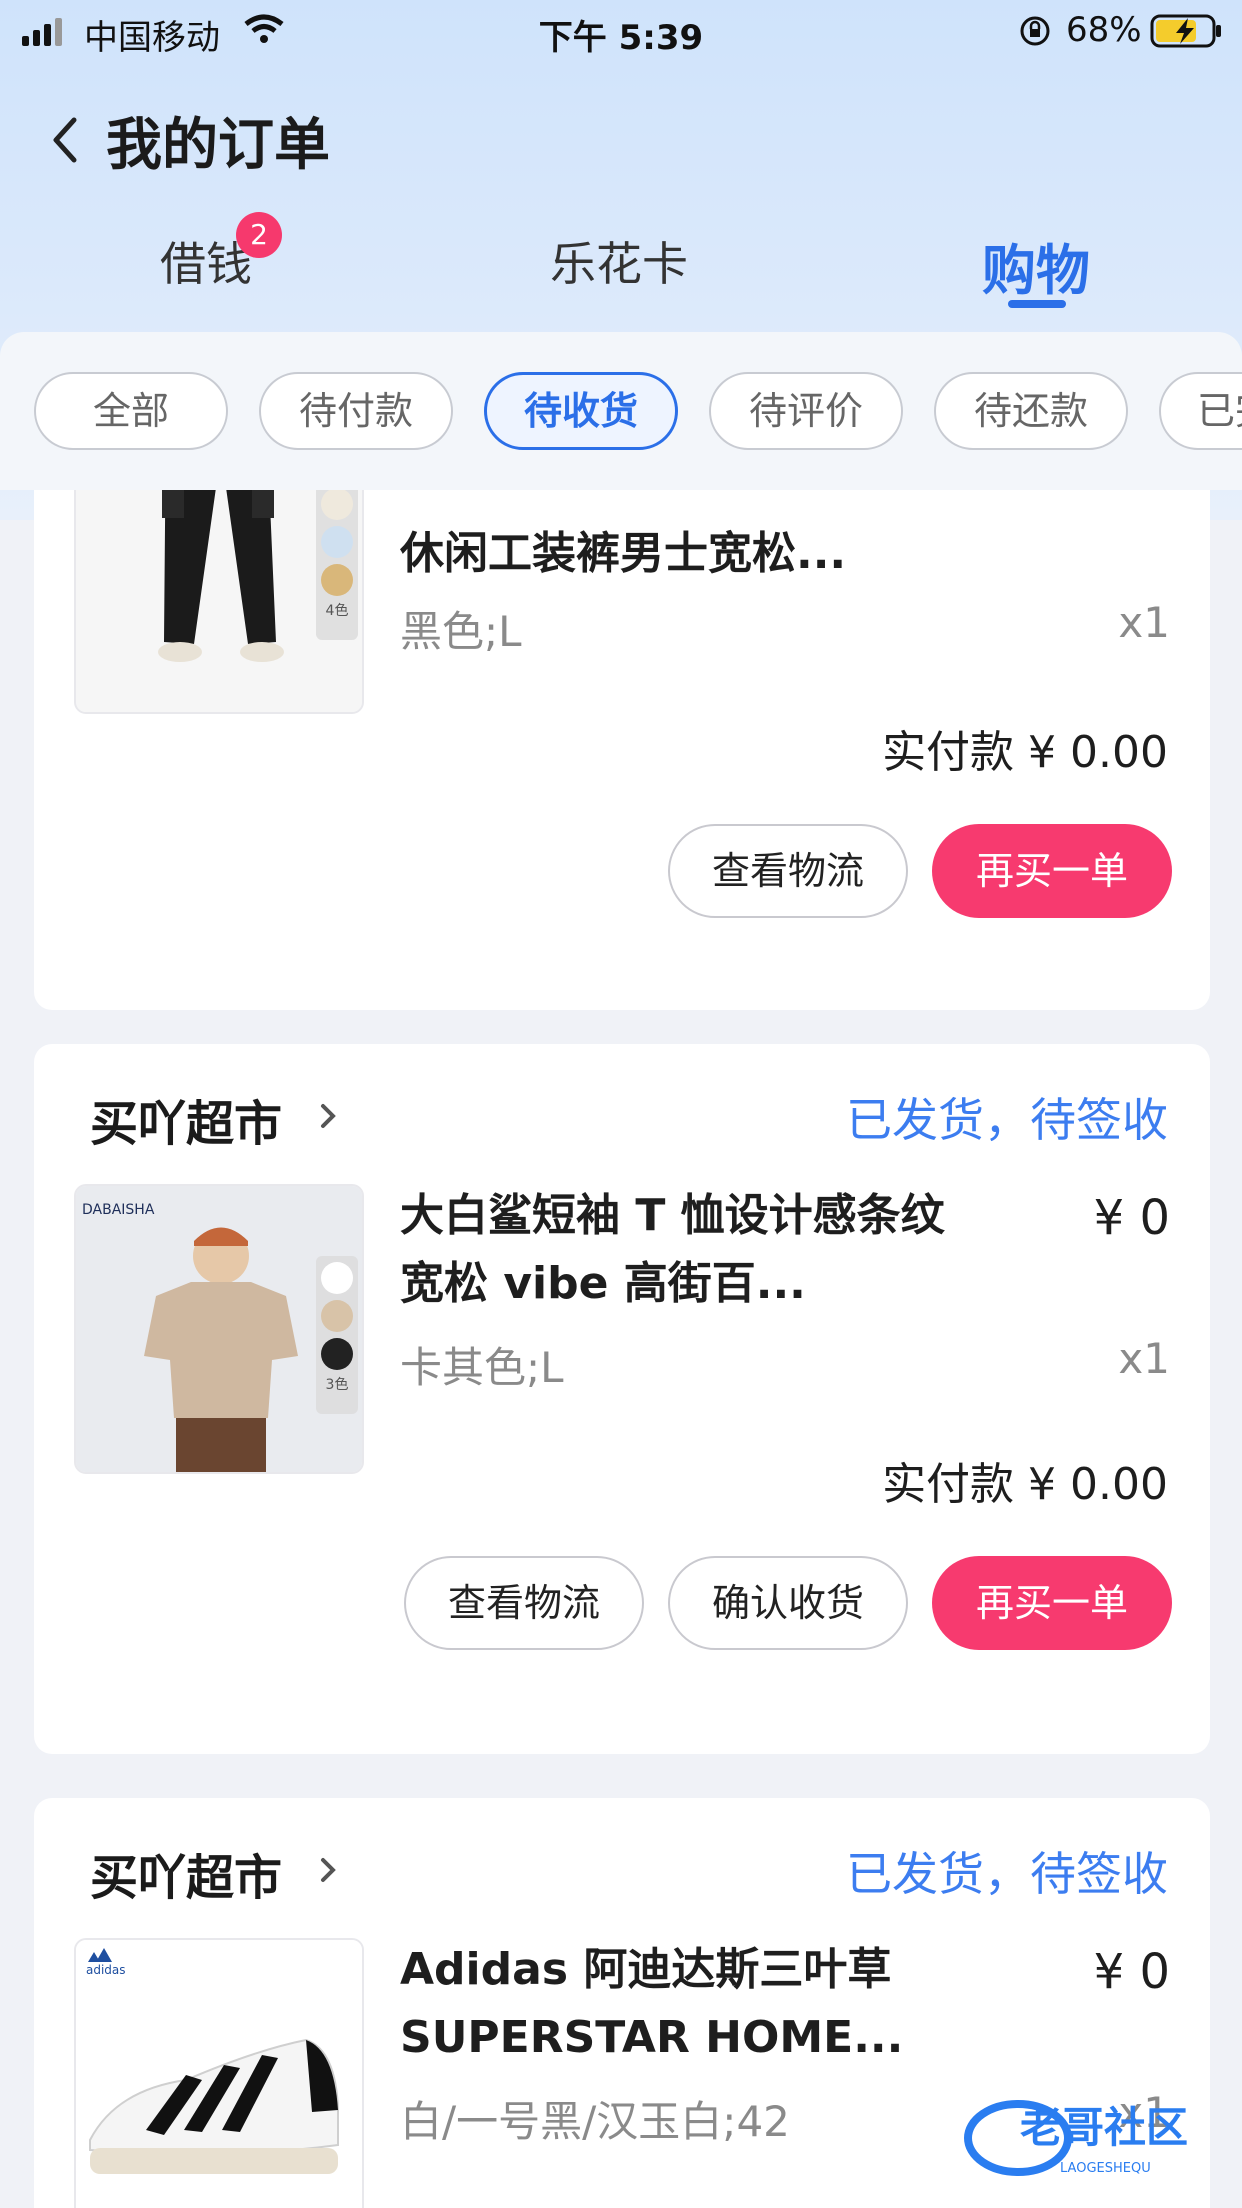 The height and width of the screenshot is (2208, 1242). Describe the element at coordinates (1200, 411) in the screenshot. I see `filter-completed: 已完成` at that location.